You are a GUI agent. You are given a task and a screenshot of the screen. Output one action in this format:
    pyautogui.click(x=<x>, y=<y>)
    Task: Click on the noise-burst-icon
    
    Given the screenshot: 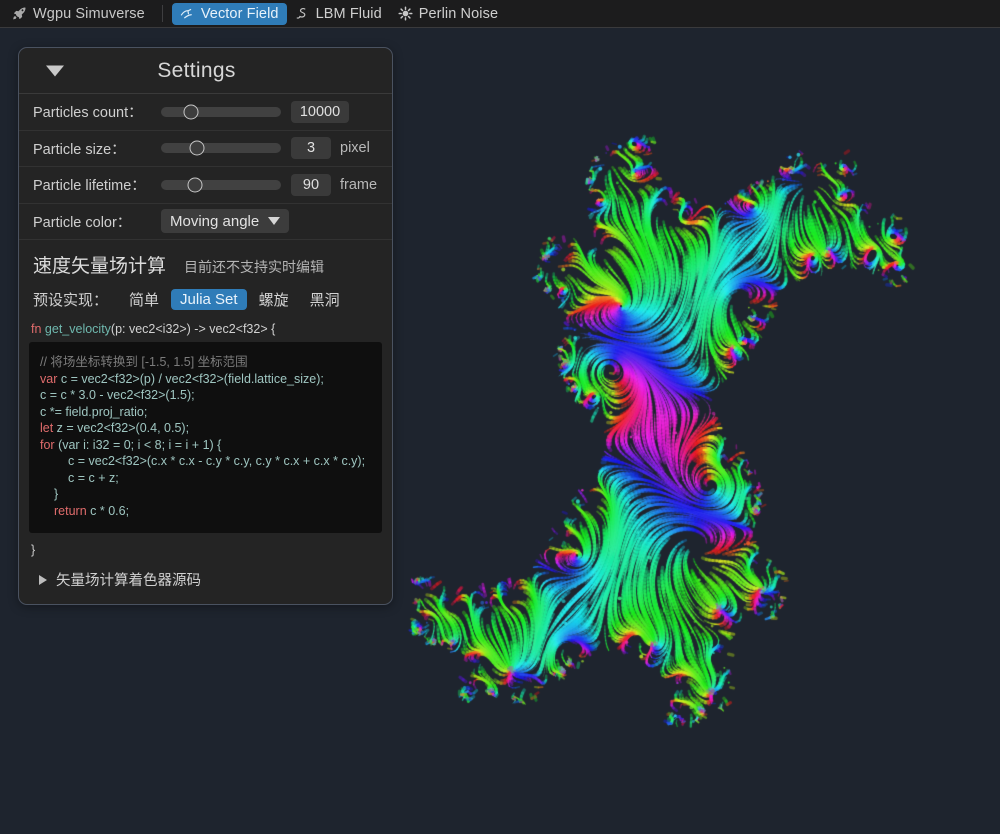 What is the action you would take?
    pyautogui.click(x=405, y=13)
    